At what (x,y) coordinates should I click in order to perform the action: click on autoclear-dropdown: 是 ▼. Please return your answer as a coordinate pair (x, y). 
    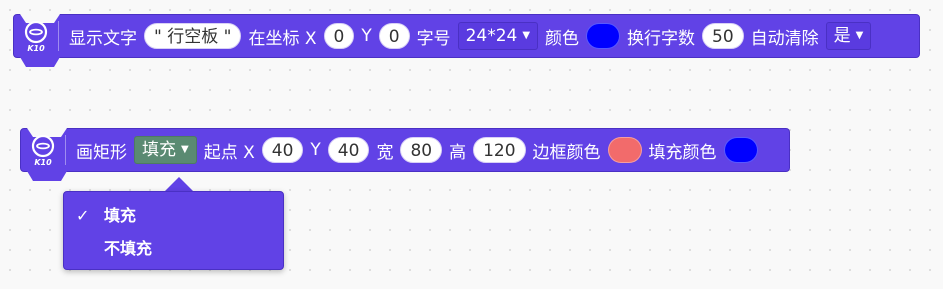
    Looking at the image, I should click on (848, 36).